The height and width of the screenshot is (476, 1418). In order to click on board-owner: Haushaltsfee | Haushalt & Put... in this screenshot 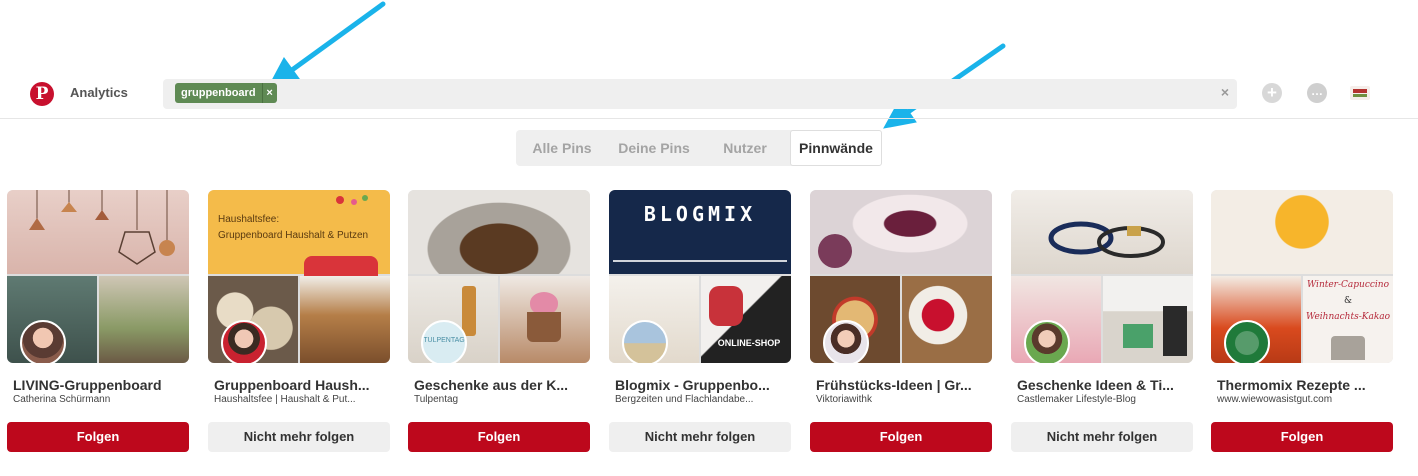, I will do `click(299, 399)`.